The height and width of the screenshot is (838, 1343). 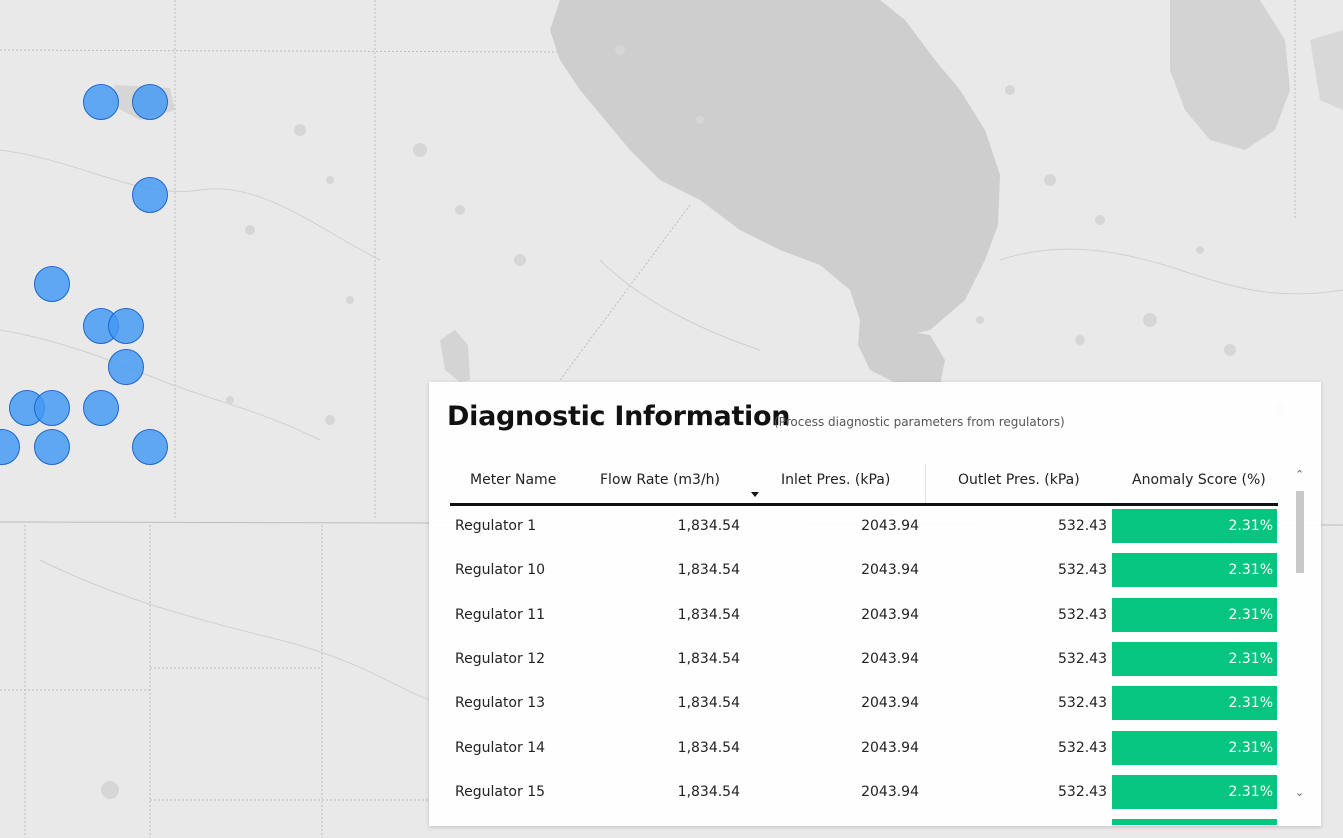 What do you see at coordinates (1194, 822) in the screenshot?
I see `anomaly-score-cell` at bounding box center [1194, 822].